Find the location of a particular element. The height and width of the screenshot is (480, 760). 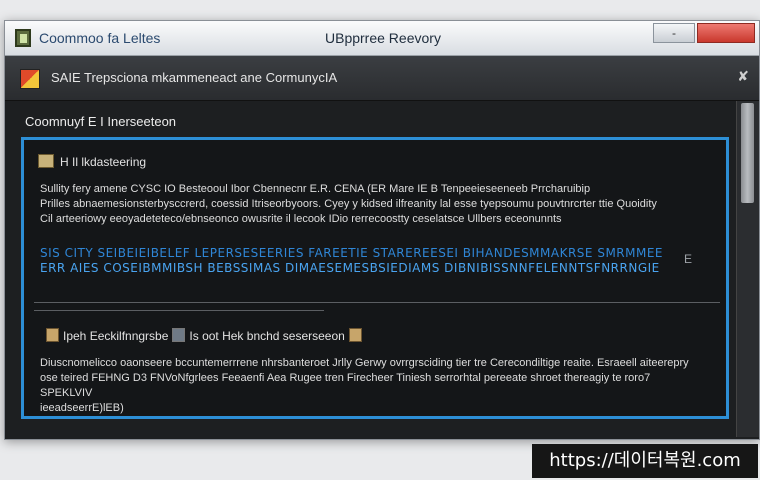

minimize-icon: - is located at coordinates (674, 33).